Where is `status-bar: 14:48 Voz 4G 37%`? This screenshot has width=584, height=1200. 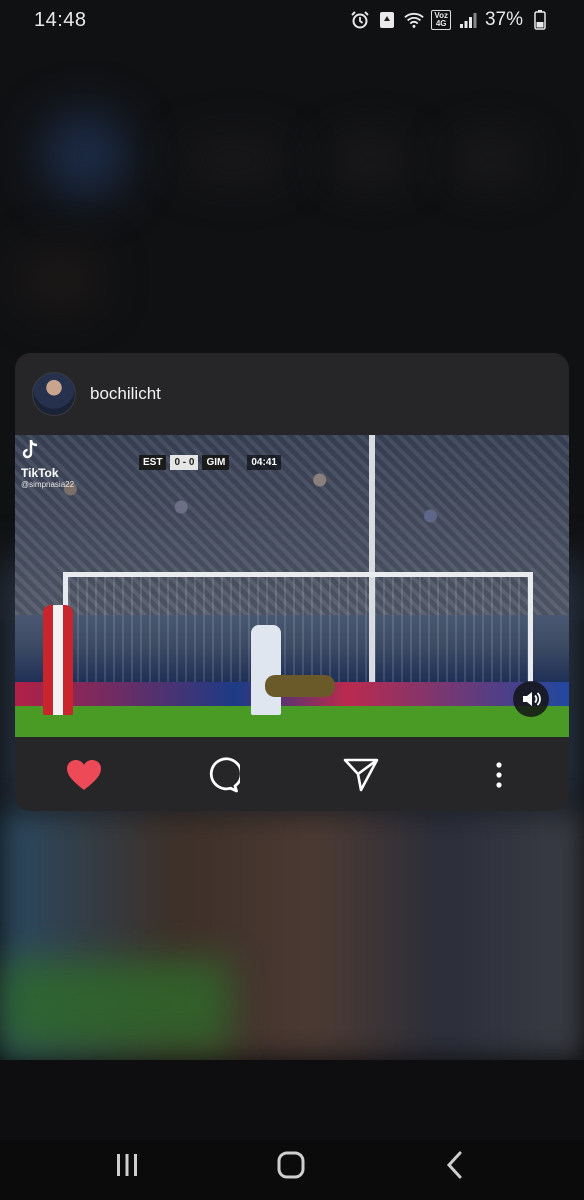 status-bar: 14:48 Voz 4G 37% is located at coordinates (292, 20).